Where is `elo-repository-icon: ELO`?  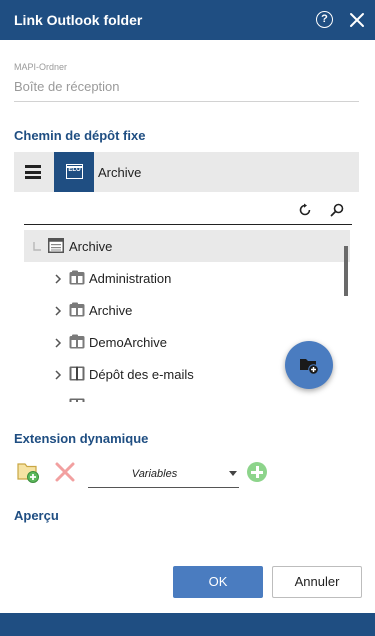 elo-repository-icon: ELO is located at coordinates (74, 171).